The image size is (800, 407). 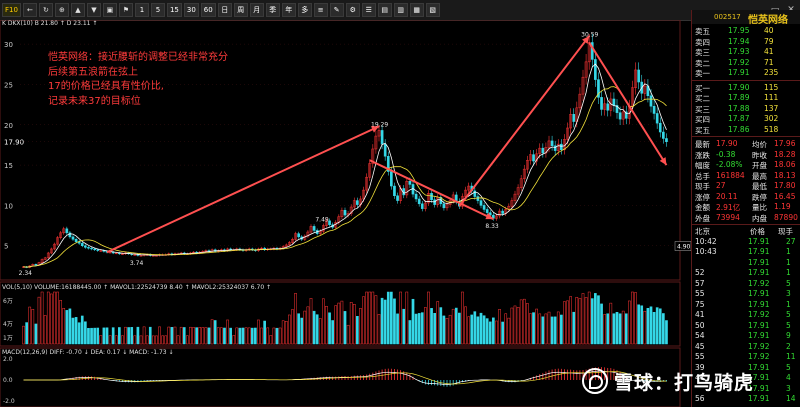 I want to click on period-button-11: ≡, so click(x=320, y=10).